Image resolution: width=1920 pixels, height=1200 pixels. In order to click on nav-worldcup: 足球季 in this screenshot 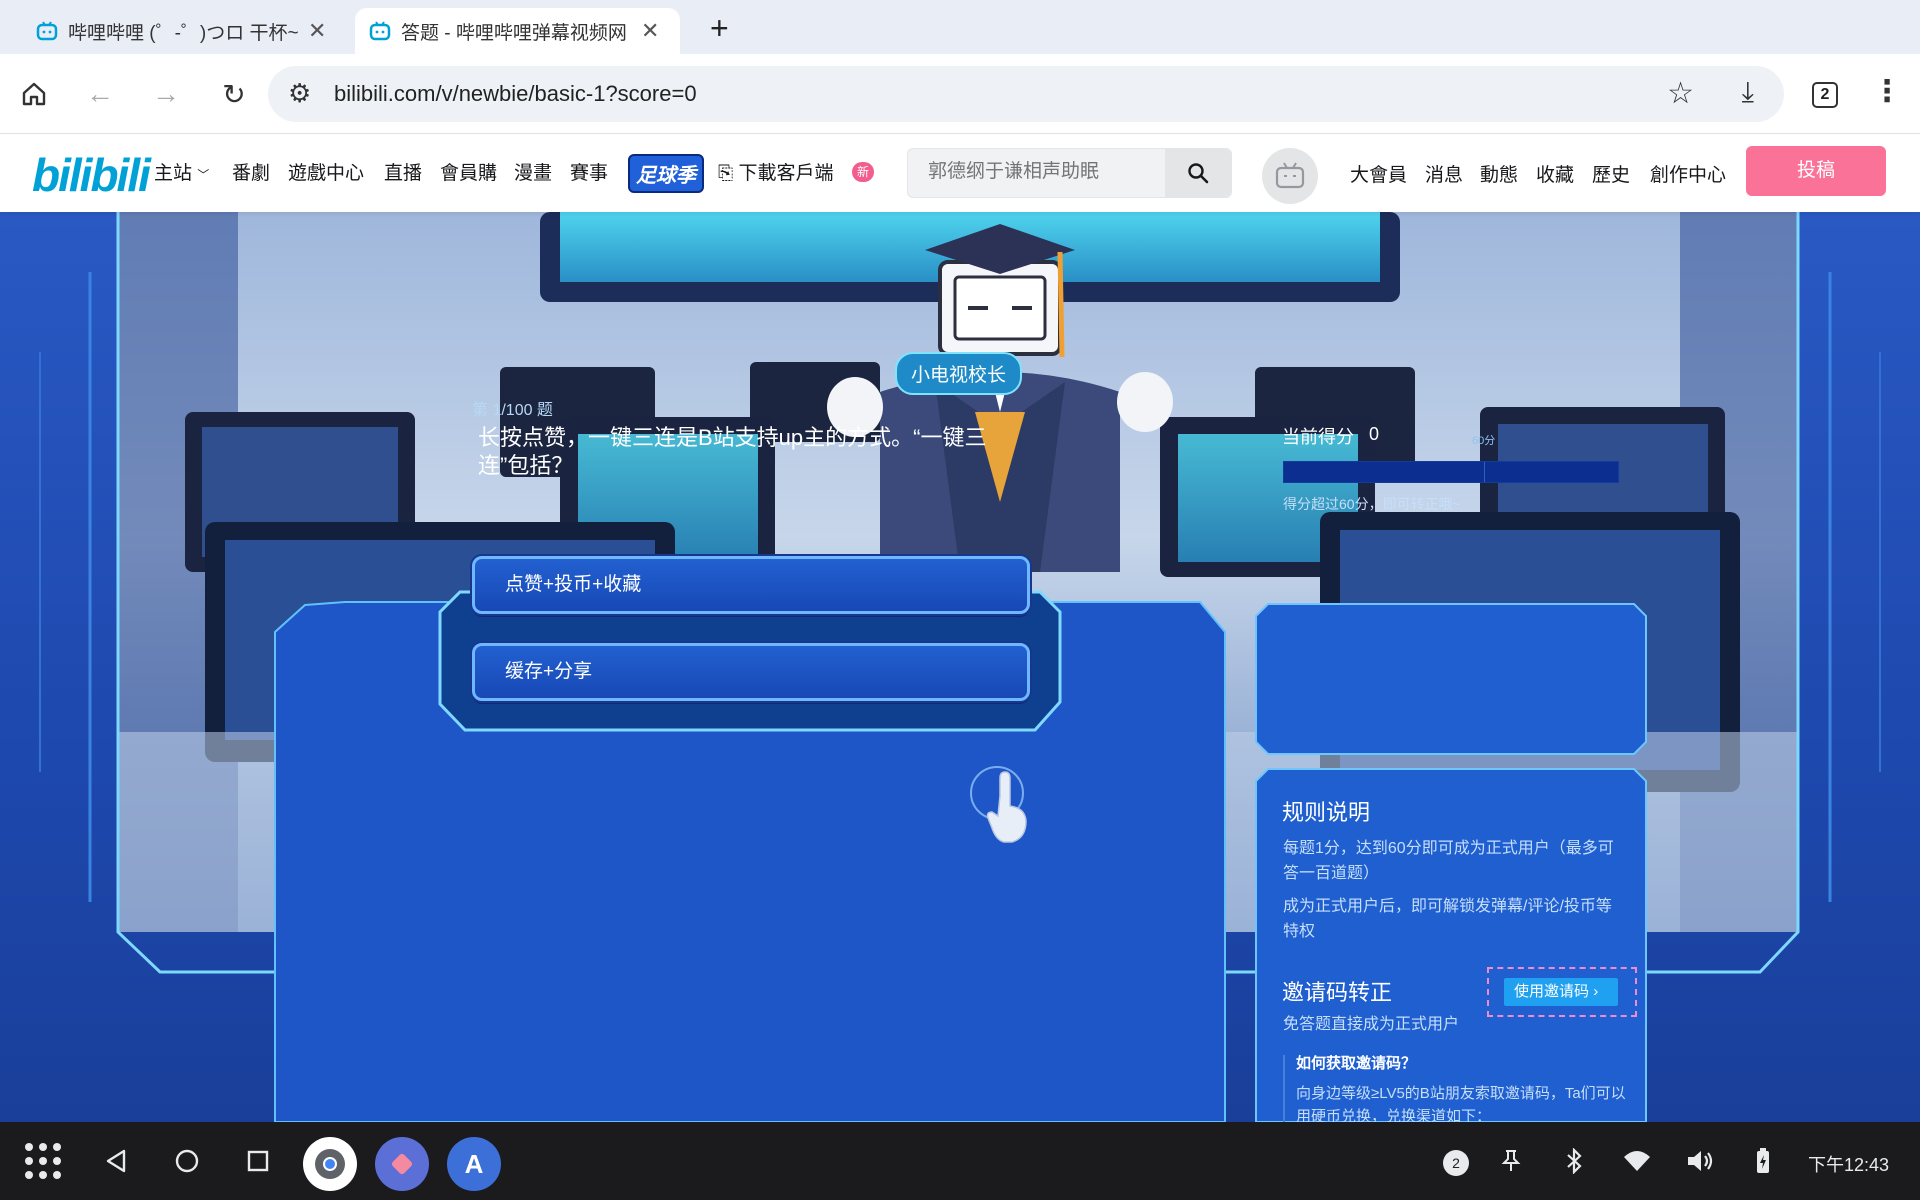, I will do `click(666, 173)`.